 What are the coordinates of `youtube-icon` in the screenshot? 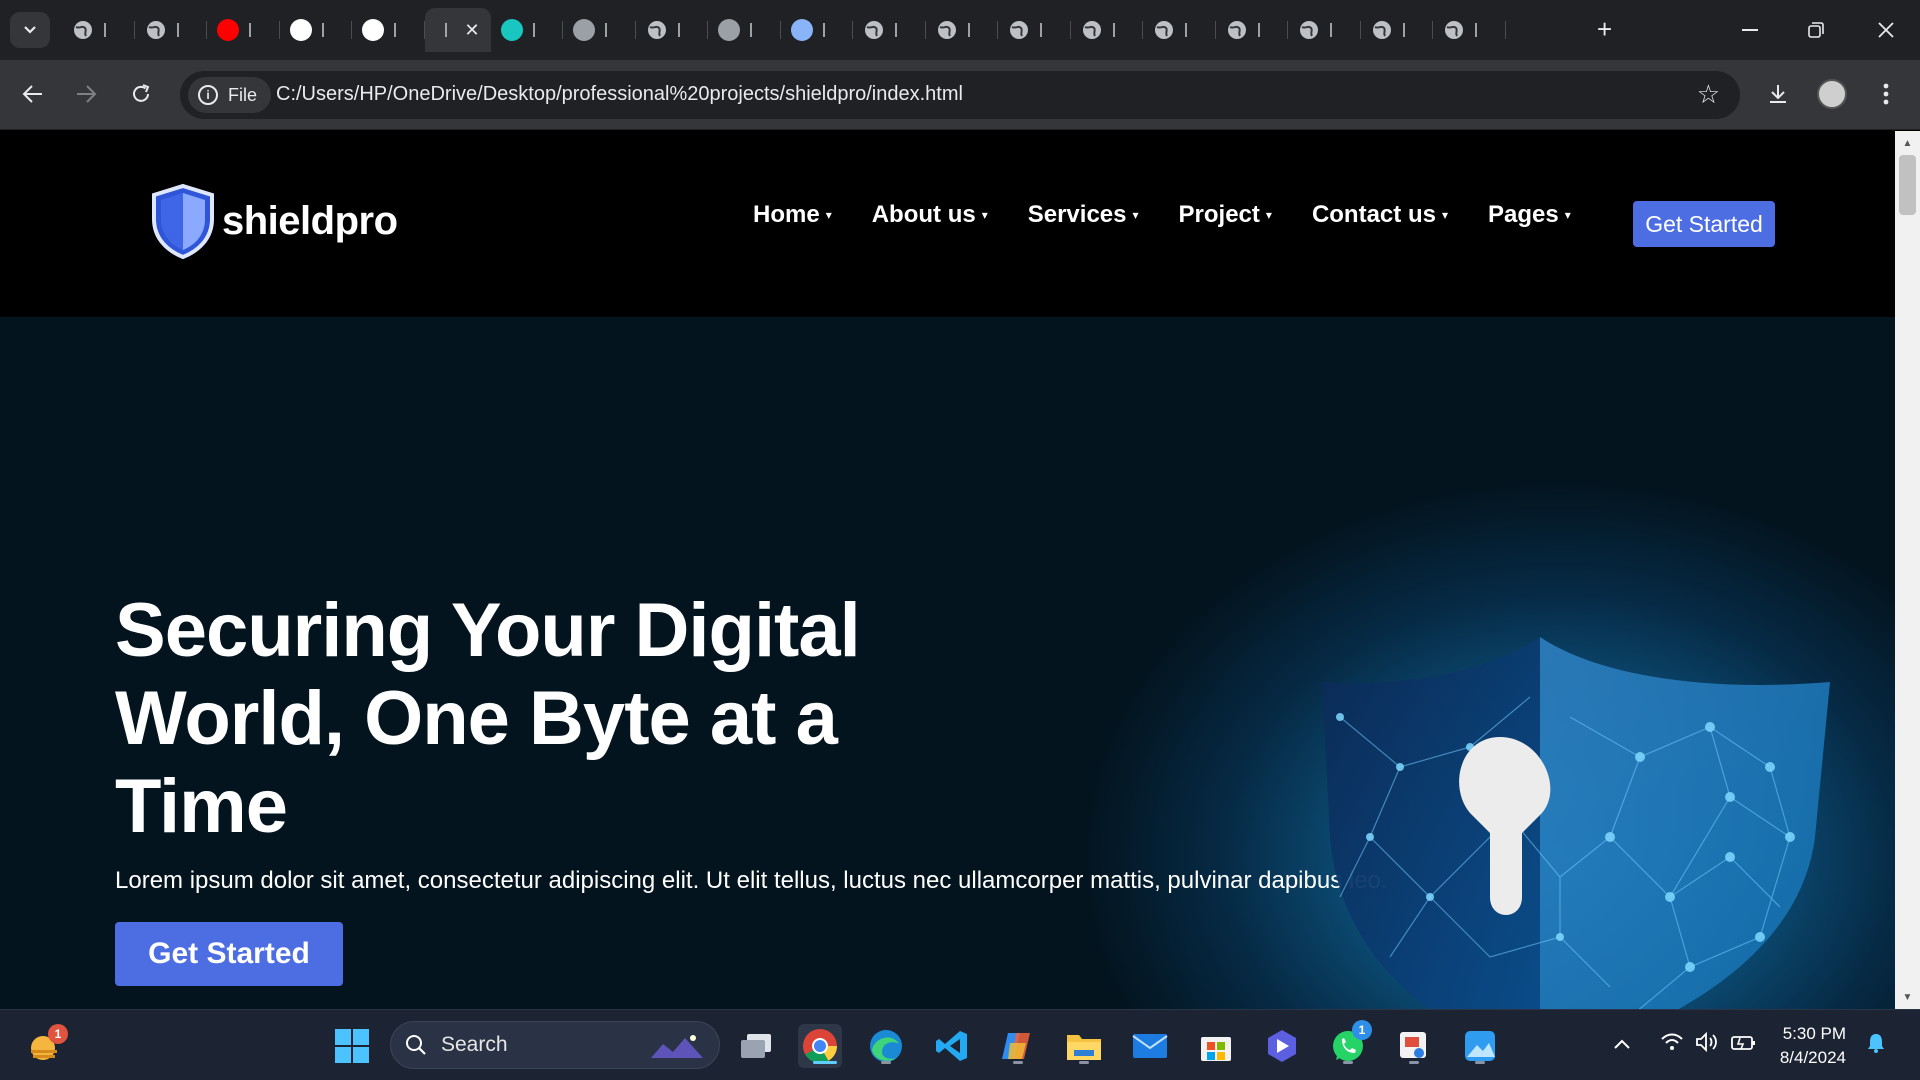 It's located at (228, 30).